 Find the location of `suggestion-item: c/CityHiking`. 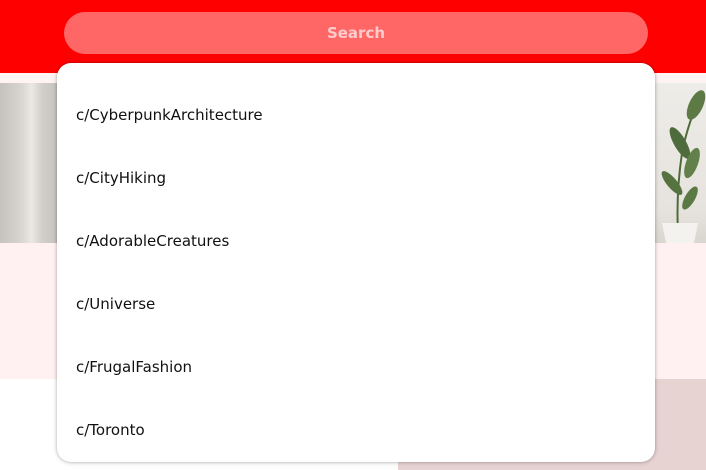

suggestion-item: c/CityHiking is located at coordinates (356, 178).